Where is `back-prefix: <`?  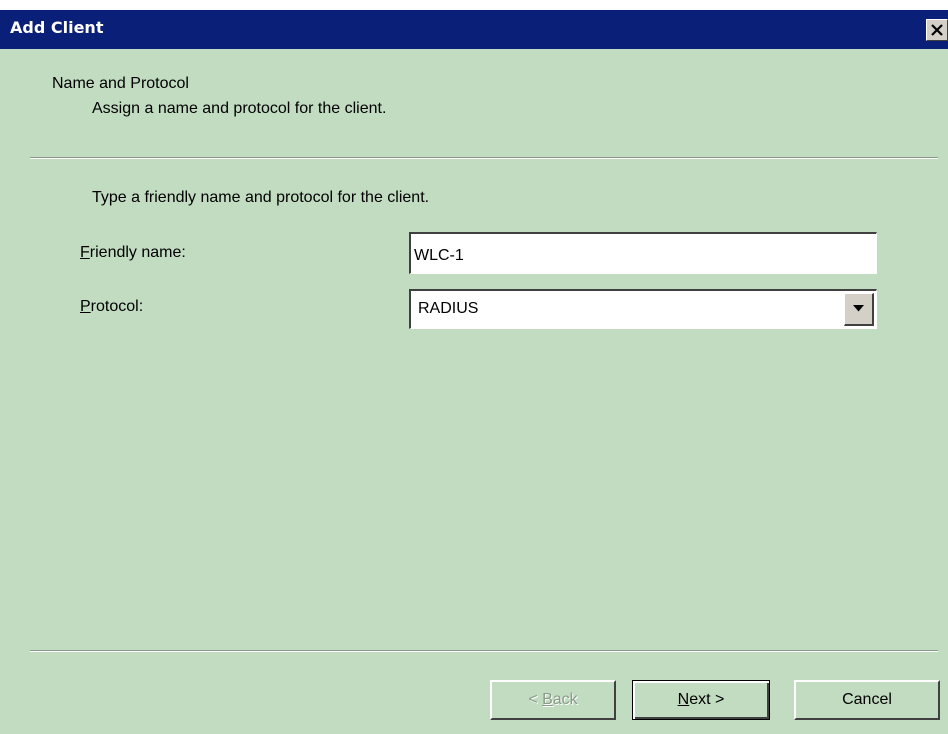 back-prefix: < is located at coordinates (535, 699).